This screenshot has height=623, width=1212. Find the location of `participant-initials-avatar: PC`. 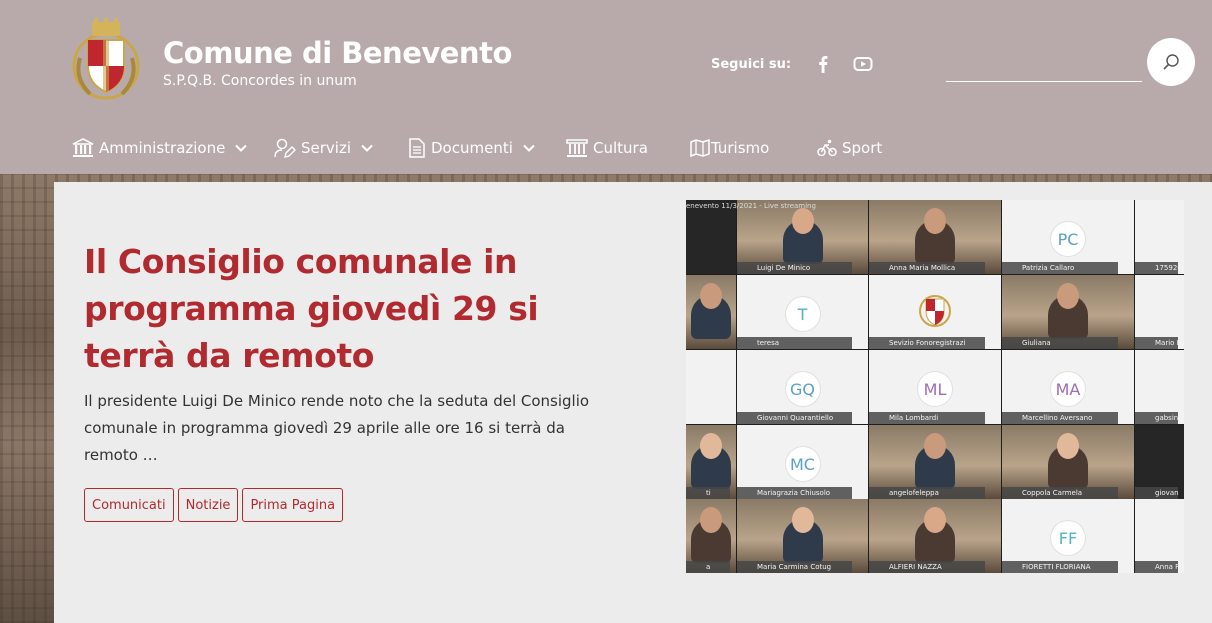

participant-initials-avatar: PC is located at coordinates (1068, 239).